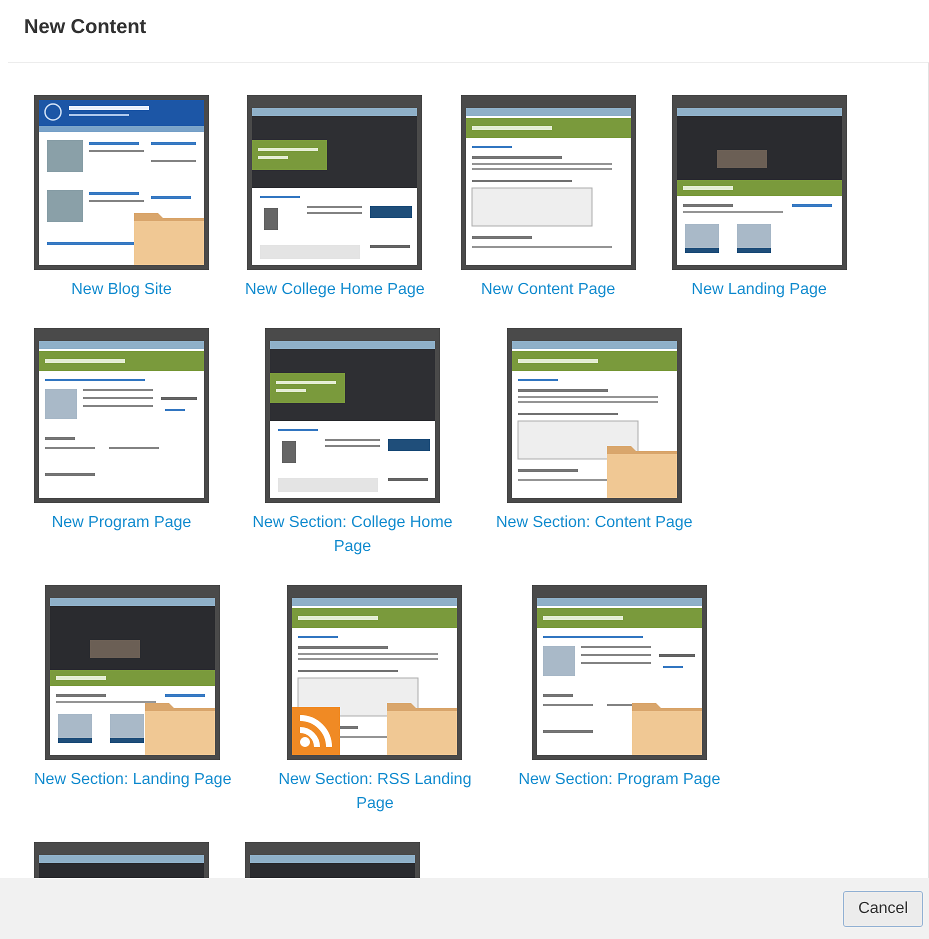  What do you see at coordinates (122, 523) in the screenshot?
I see `template-link: New Program Page` at bounding box center [122, 523].